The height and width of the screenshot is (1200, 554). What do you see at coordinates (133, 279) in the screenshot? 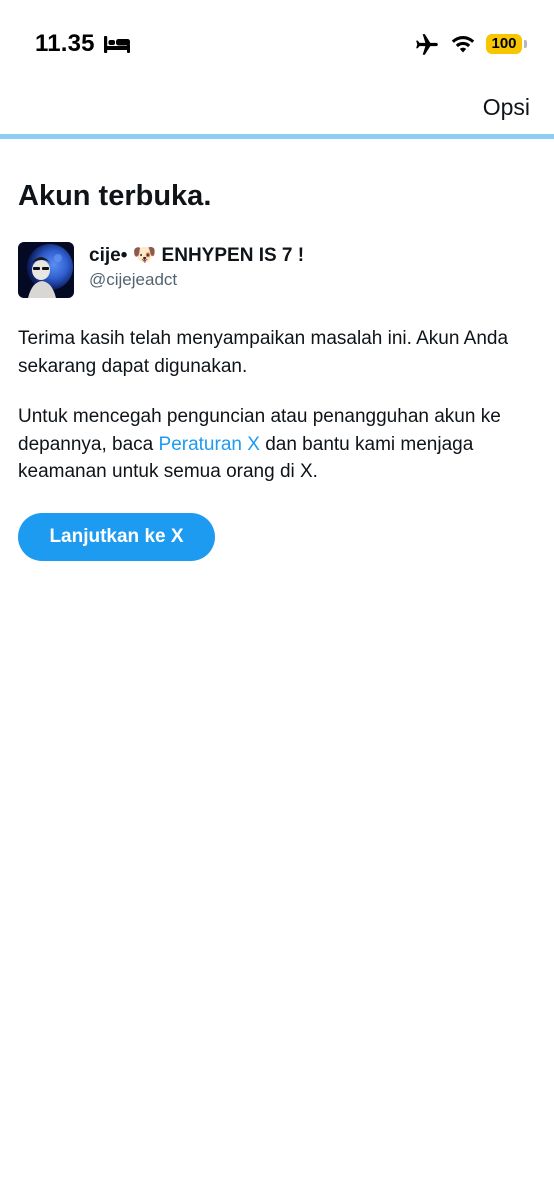
I see `user-handle: @cijejeadct` at bounding box center [133, 279].